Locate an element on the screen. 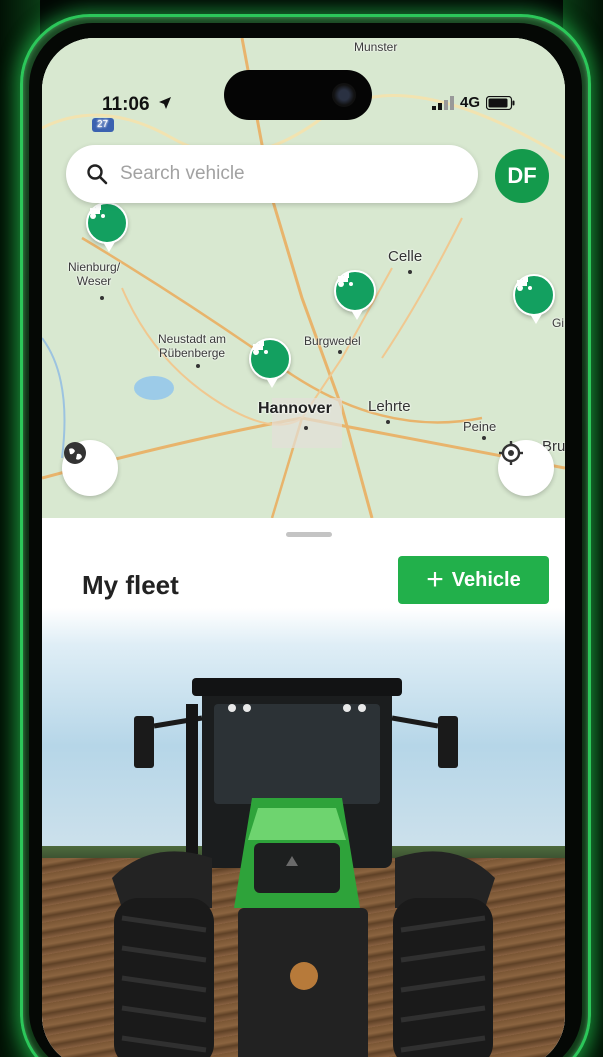 This screenshot has width=603, height=1057. add-vehicle-label: Vehicle is located at coordinates (486, 579).